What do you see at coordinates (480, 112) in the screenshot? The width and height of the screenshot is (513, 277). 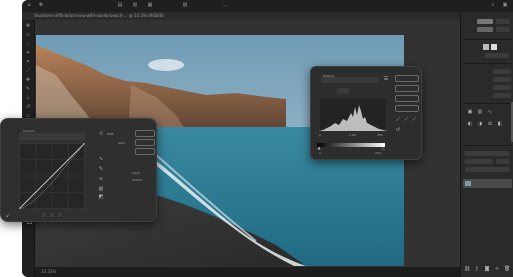 I see `adjustment-levels-icon: ▥` at bounding box center [480, 112].